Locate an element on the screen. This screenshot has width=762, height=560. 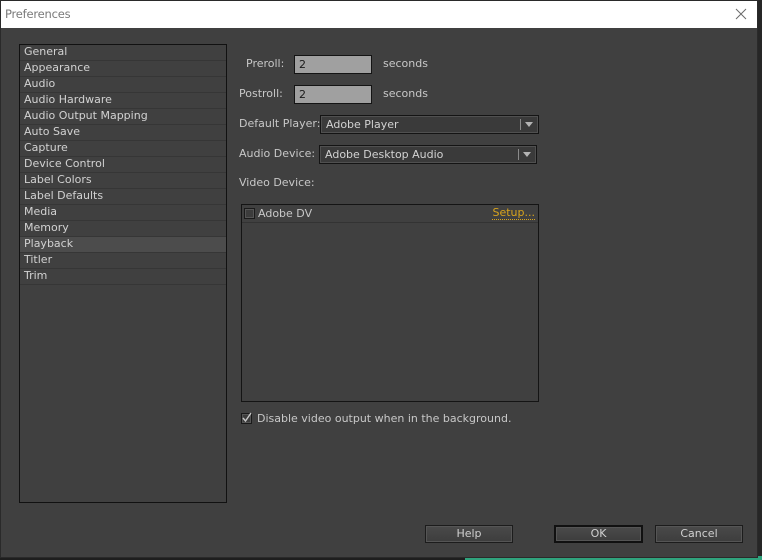
category-memory: Memory is located at coordinates (123, 229).